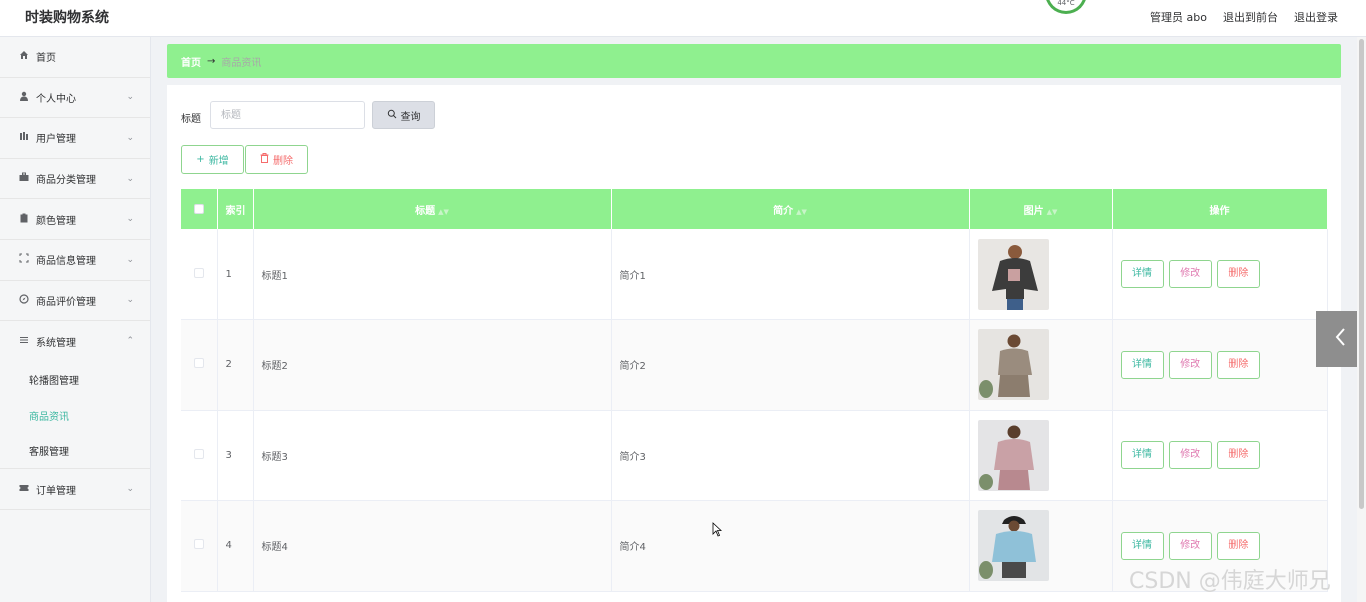 This screenshot has height=602, width=1366. I want to click on sidebar-item-category: 商品分类管理 ⌄, so click(75, 179).